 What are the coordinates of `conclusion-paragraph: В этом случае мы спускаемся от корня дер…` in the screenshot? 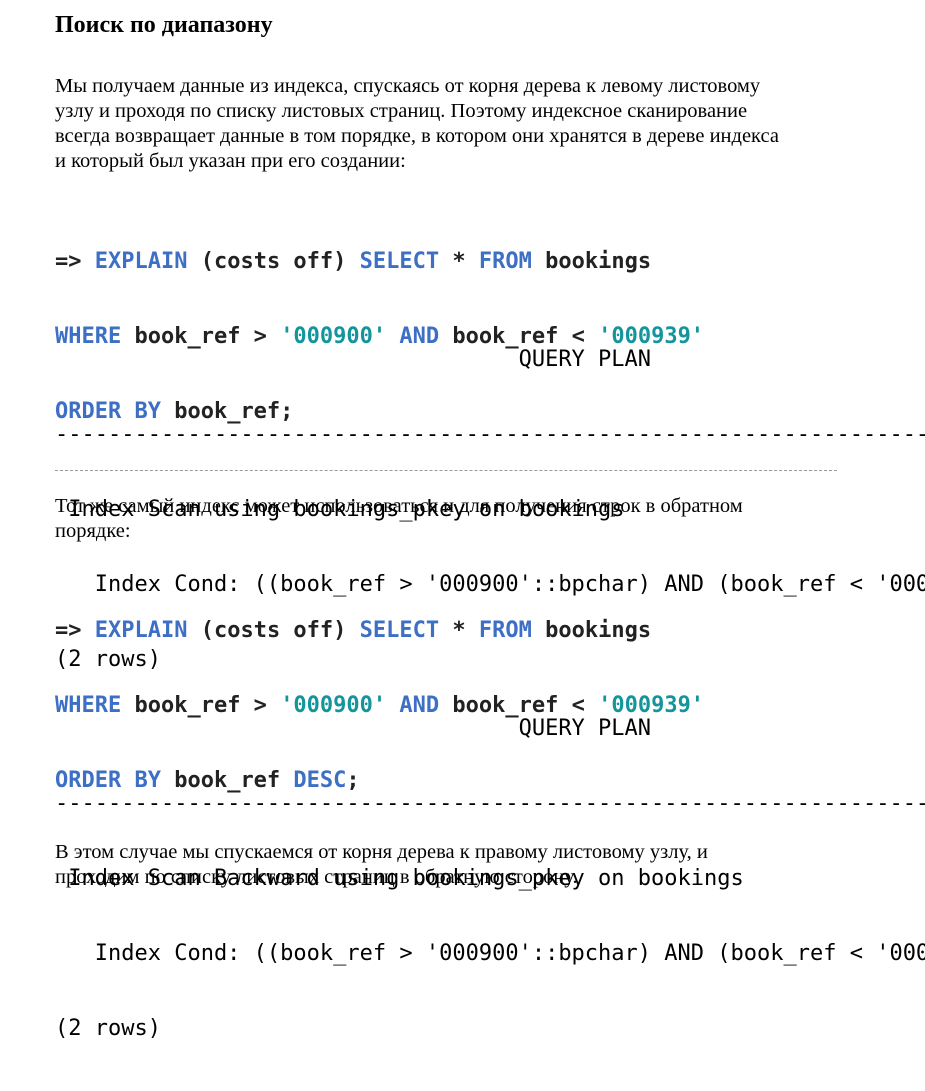 It's located at (381, 865).